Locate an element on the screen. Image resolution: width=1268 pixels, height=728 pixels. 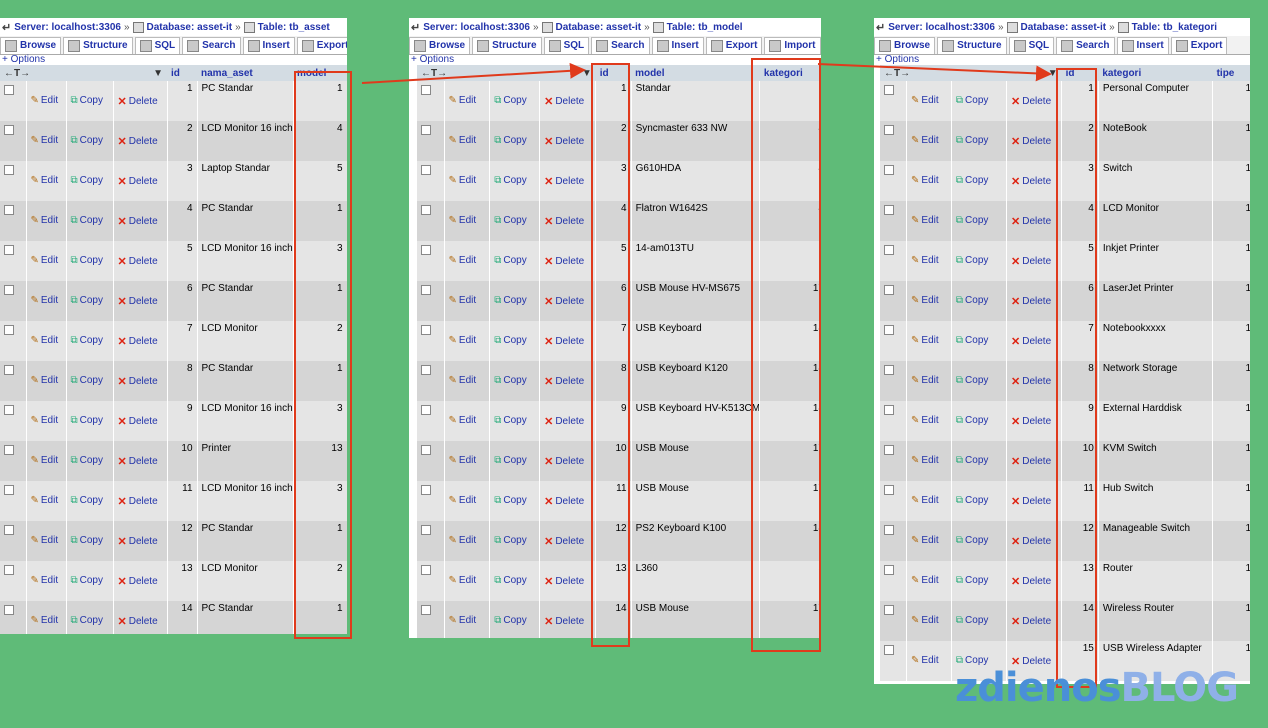
cell-nama-aset: LCD Monitor 16 inch is located at coordinates (245, 501).